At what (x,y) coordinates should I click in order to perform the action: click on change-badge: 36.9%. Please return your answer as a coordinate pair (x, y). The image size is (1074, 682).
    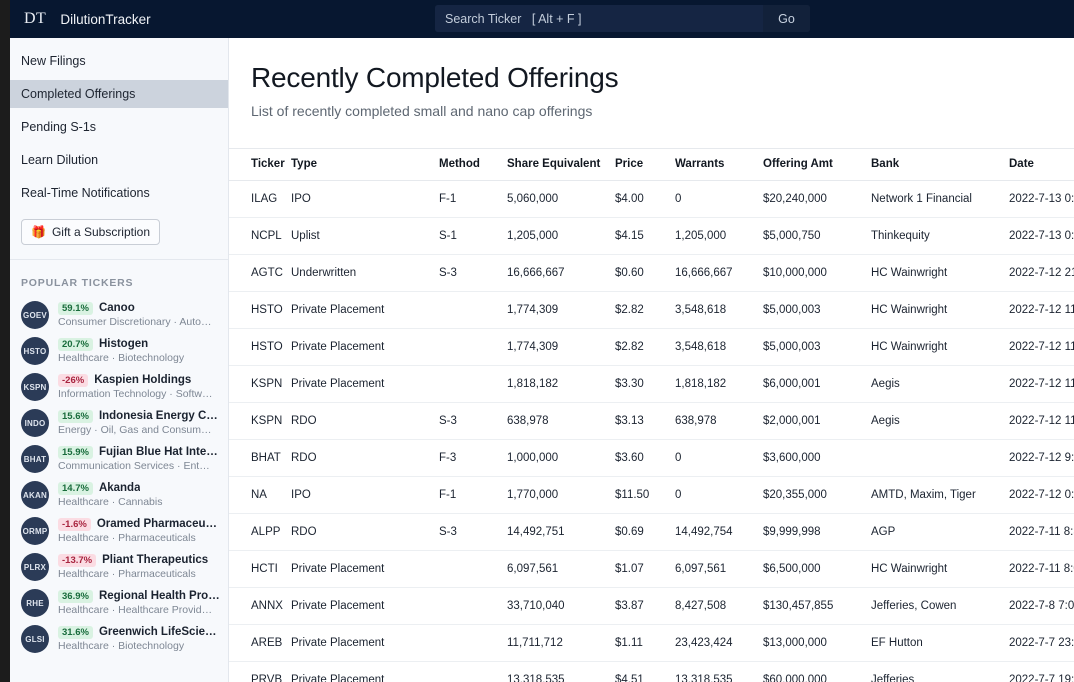
    Looking at the image, I should click on (75, 596).